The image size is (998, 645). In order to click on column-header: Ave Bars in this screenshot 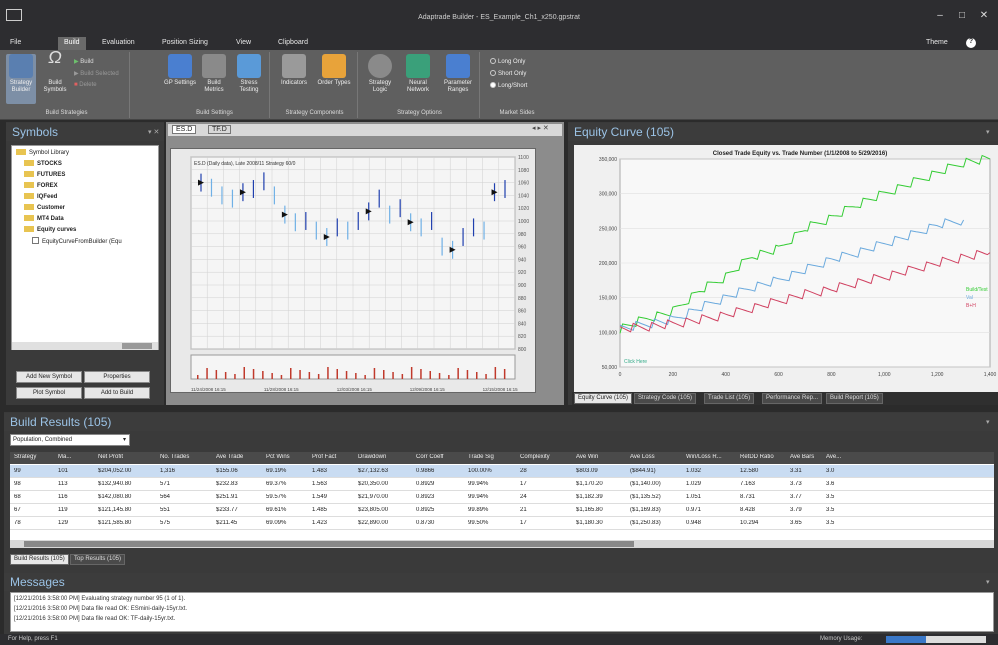, I will do `click(806, 457)`.